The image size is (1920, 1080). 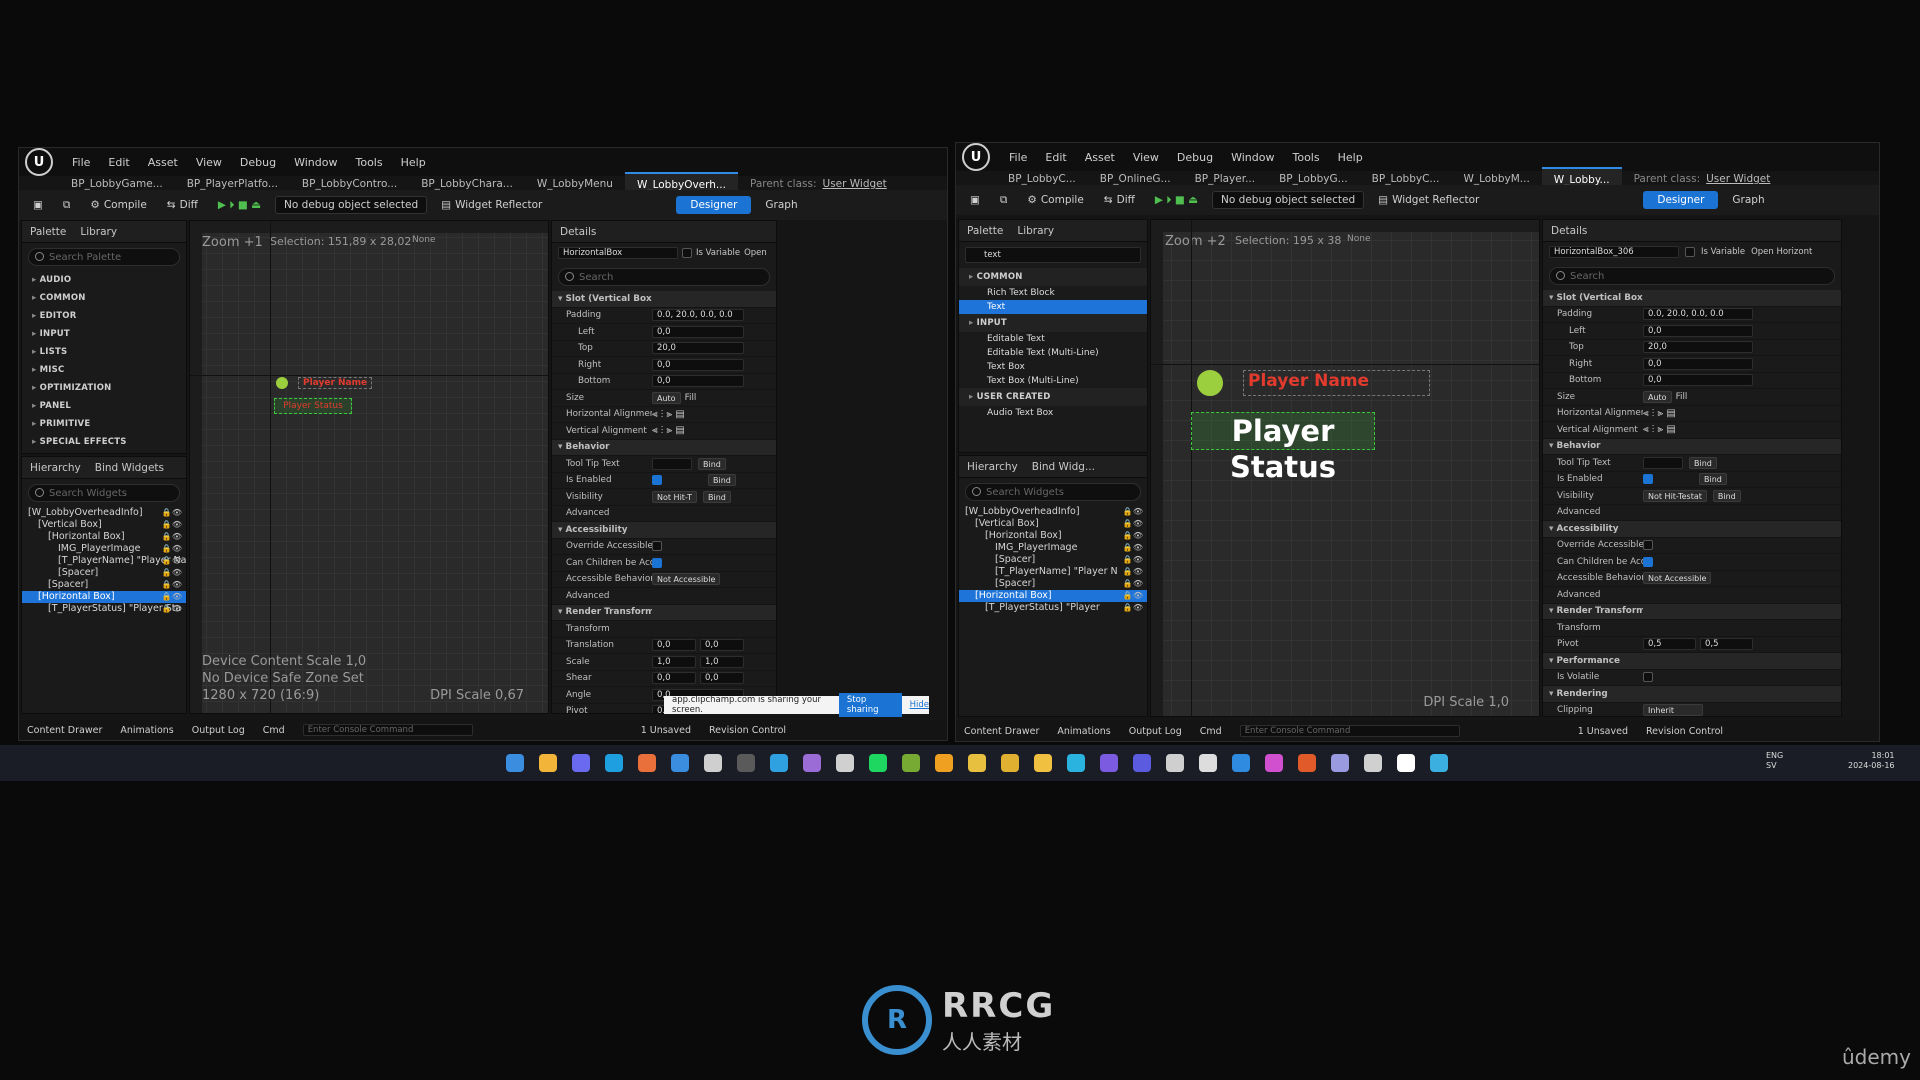 I want to click on property-value-field: 20,0, so click(x=1698, y=347).